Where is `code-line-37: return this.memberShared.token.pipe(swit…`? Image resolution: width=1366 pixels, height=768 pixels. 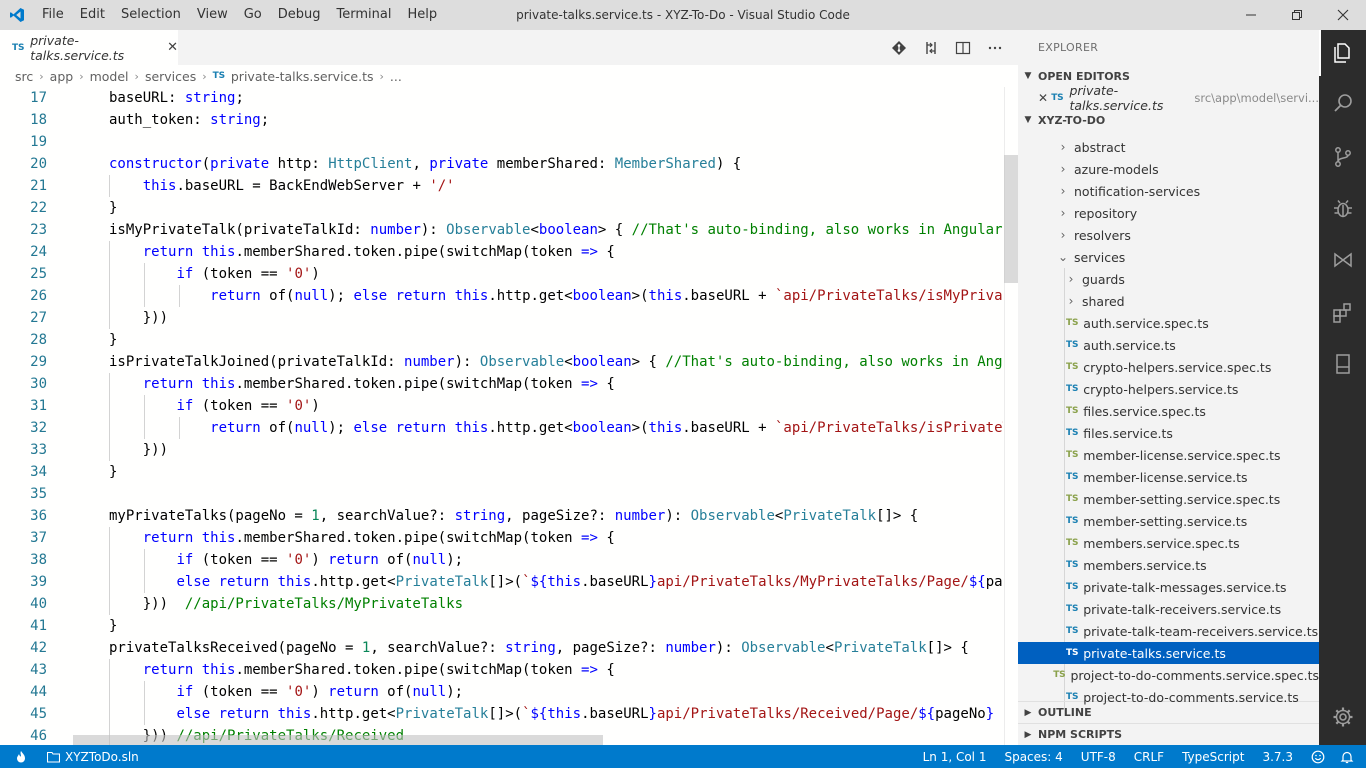
code-line-37: return this.memberShared.token.pipe(swit… is located at coordinates (378, 538).